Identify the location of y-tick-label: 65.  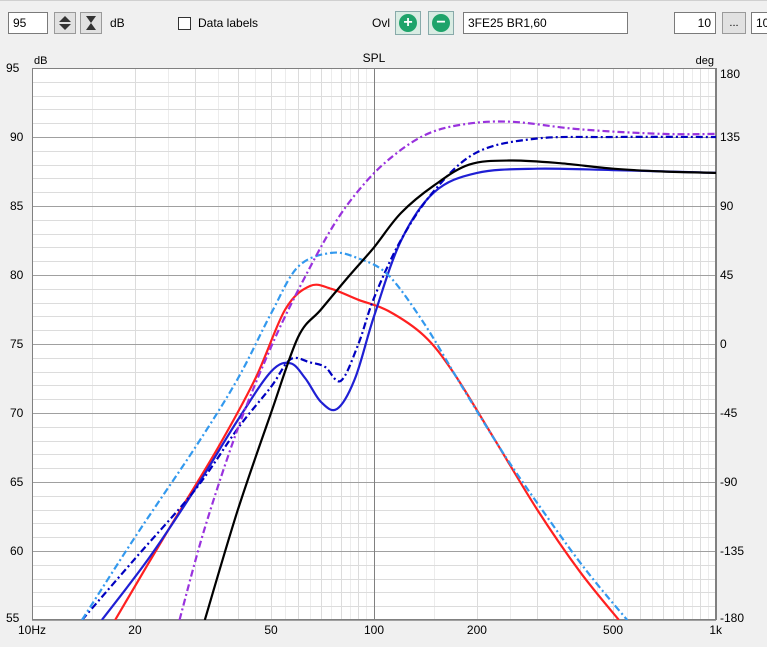
(17, 482).